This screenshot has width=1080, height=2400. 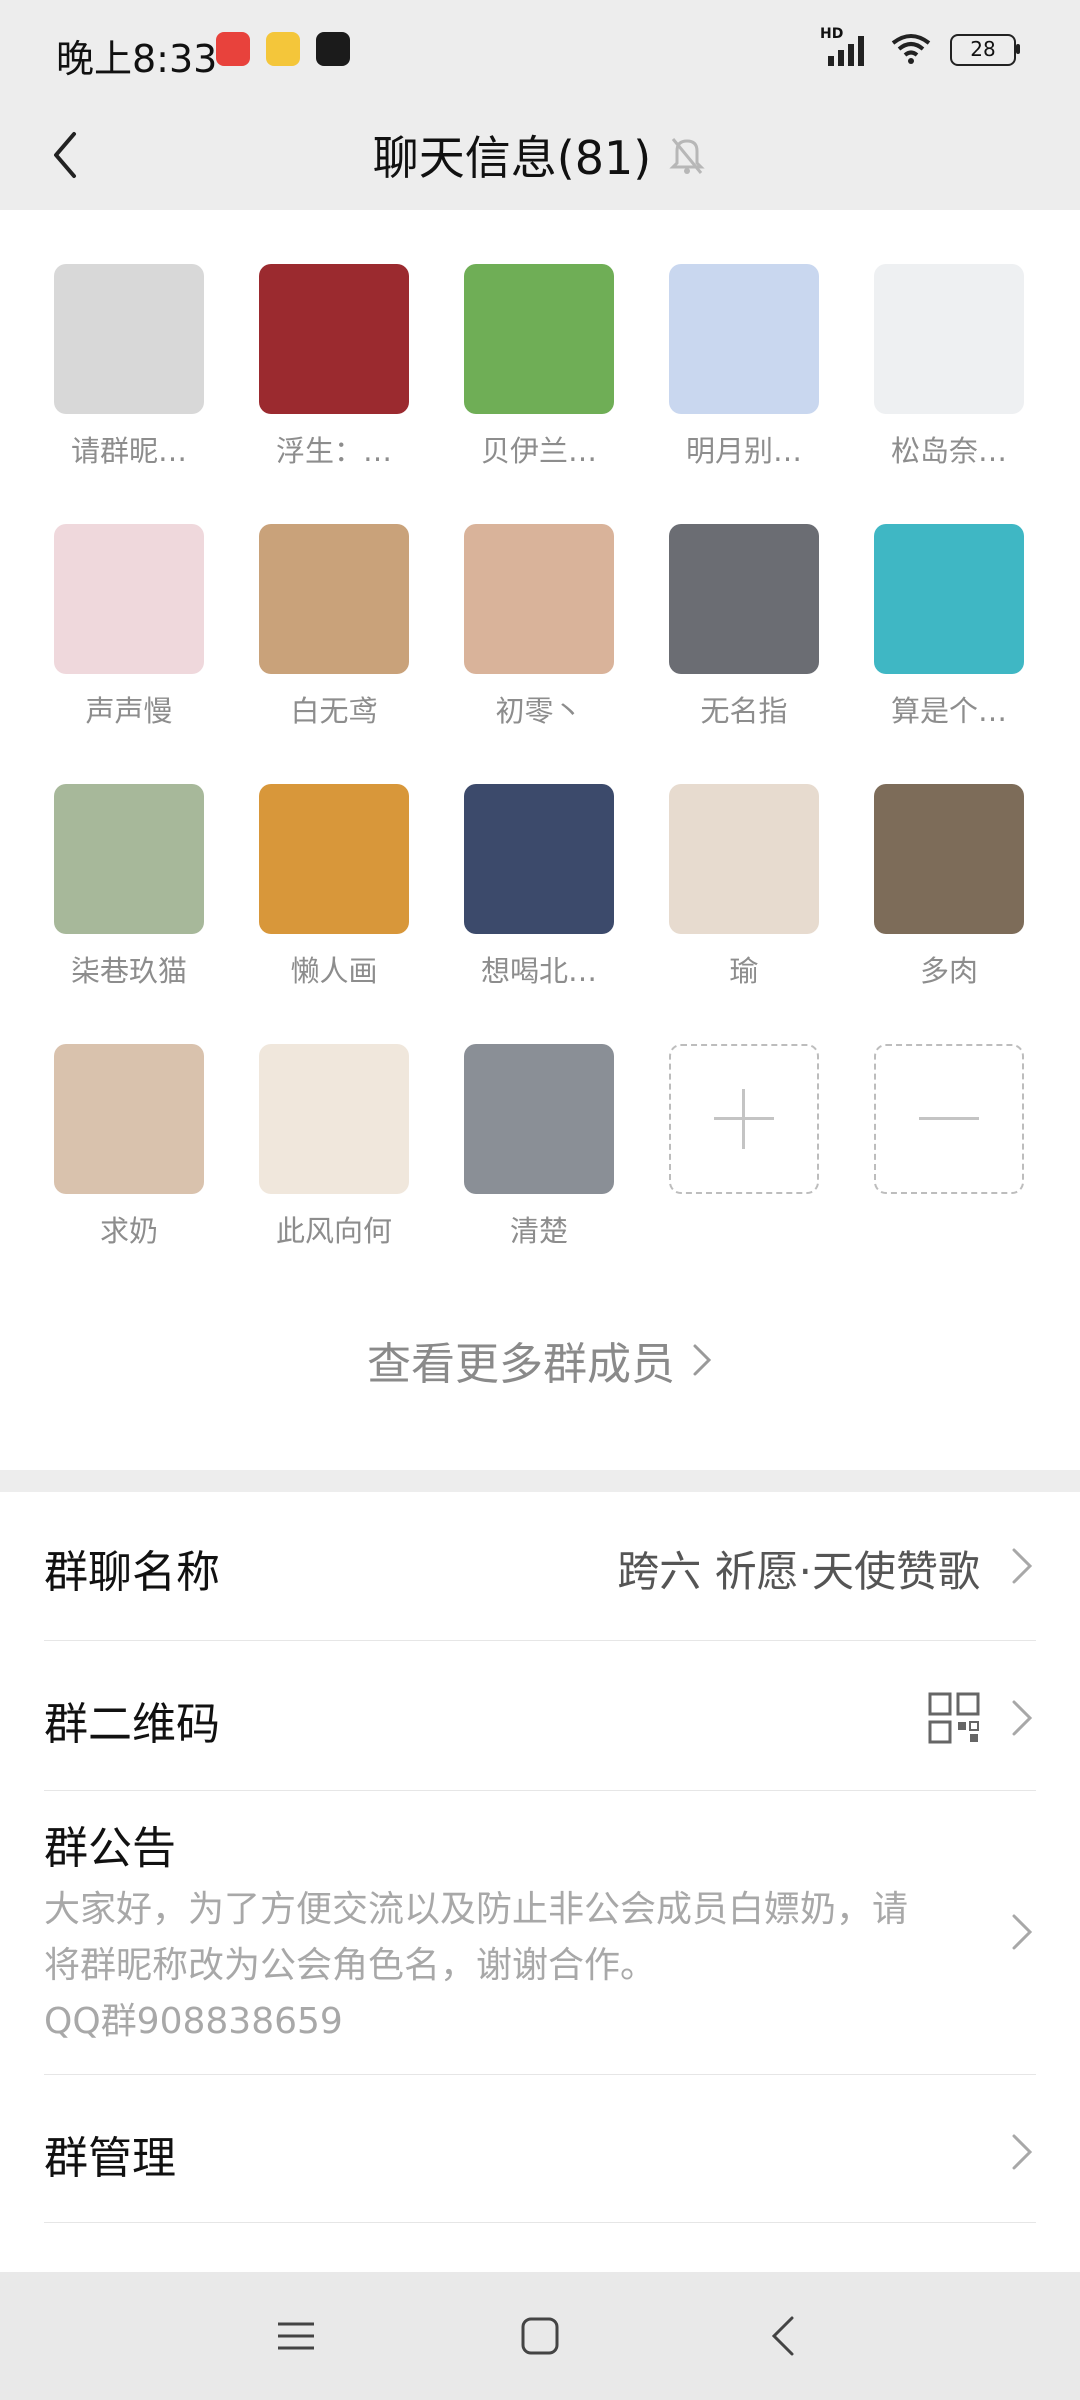 I want to click on plus-icon, so click(x=744, y=1119).